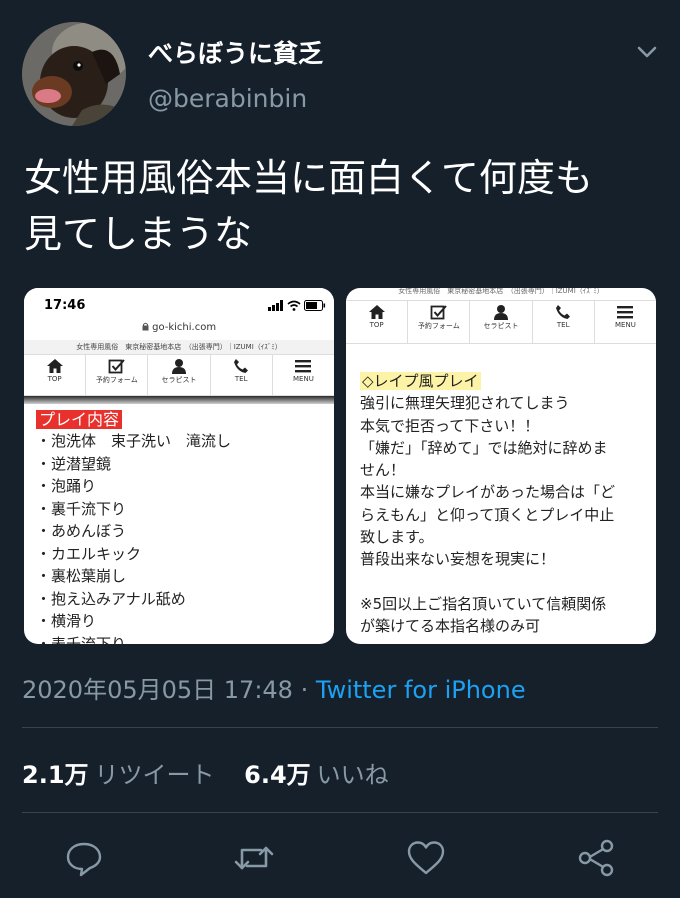 This screenshot has width=680, height=898. What do you see at coordinates (450, 425) in the screenshot?
I see `text-line: 本気で拒否って下さい！！` at bounding box center [450, 425].